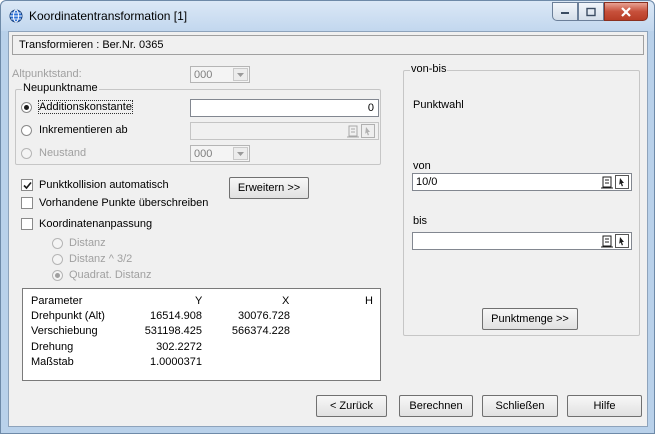 This screenshot has height=434, width=655. I want to click on header-text: Transformieren : Ber.Nr. 0365, so click(91, 45).